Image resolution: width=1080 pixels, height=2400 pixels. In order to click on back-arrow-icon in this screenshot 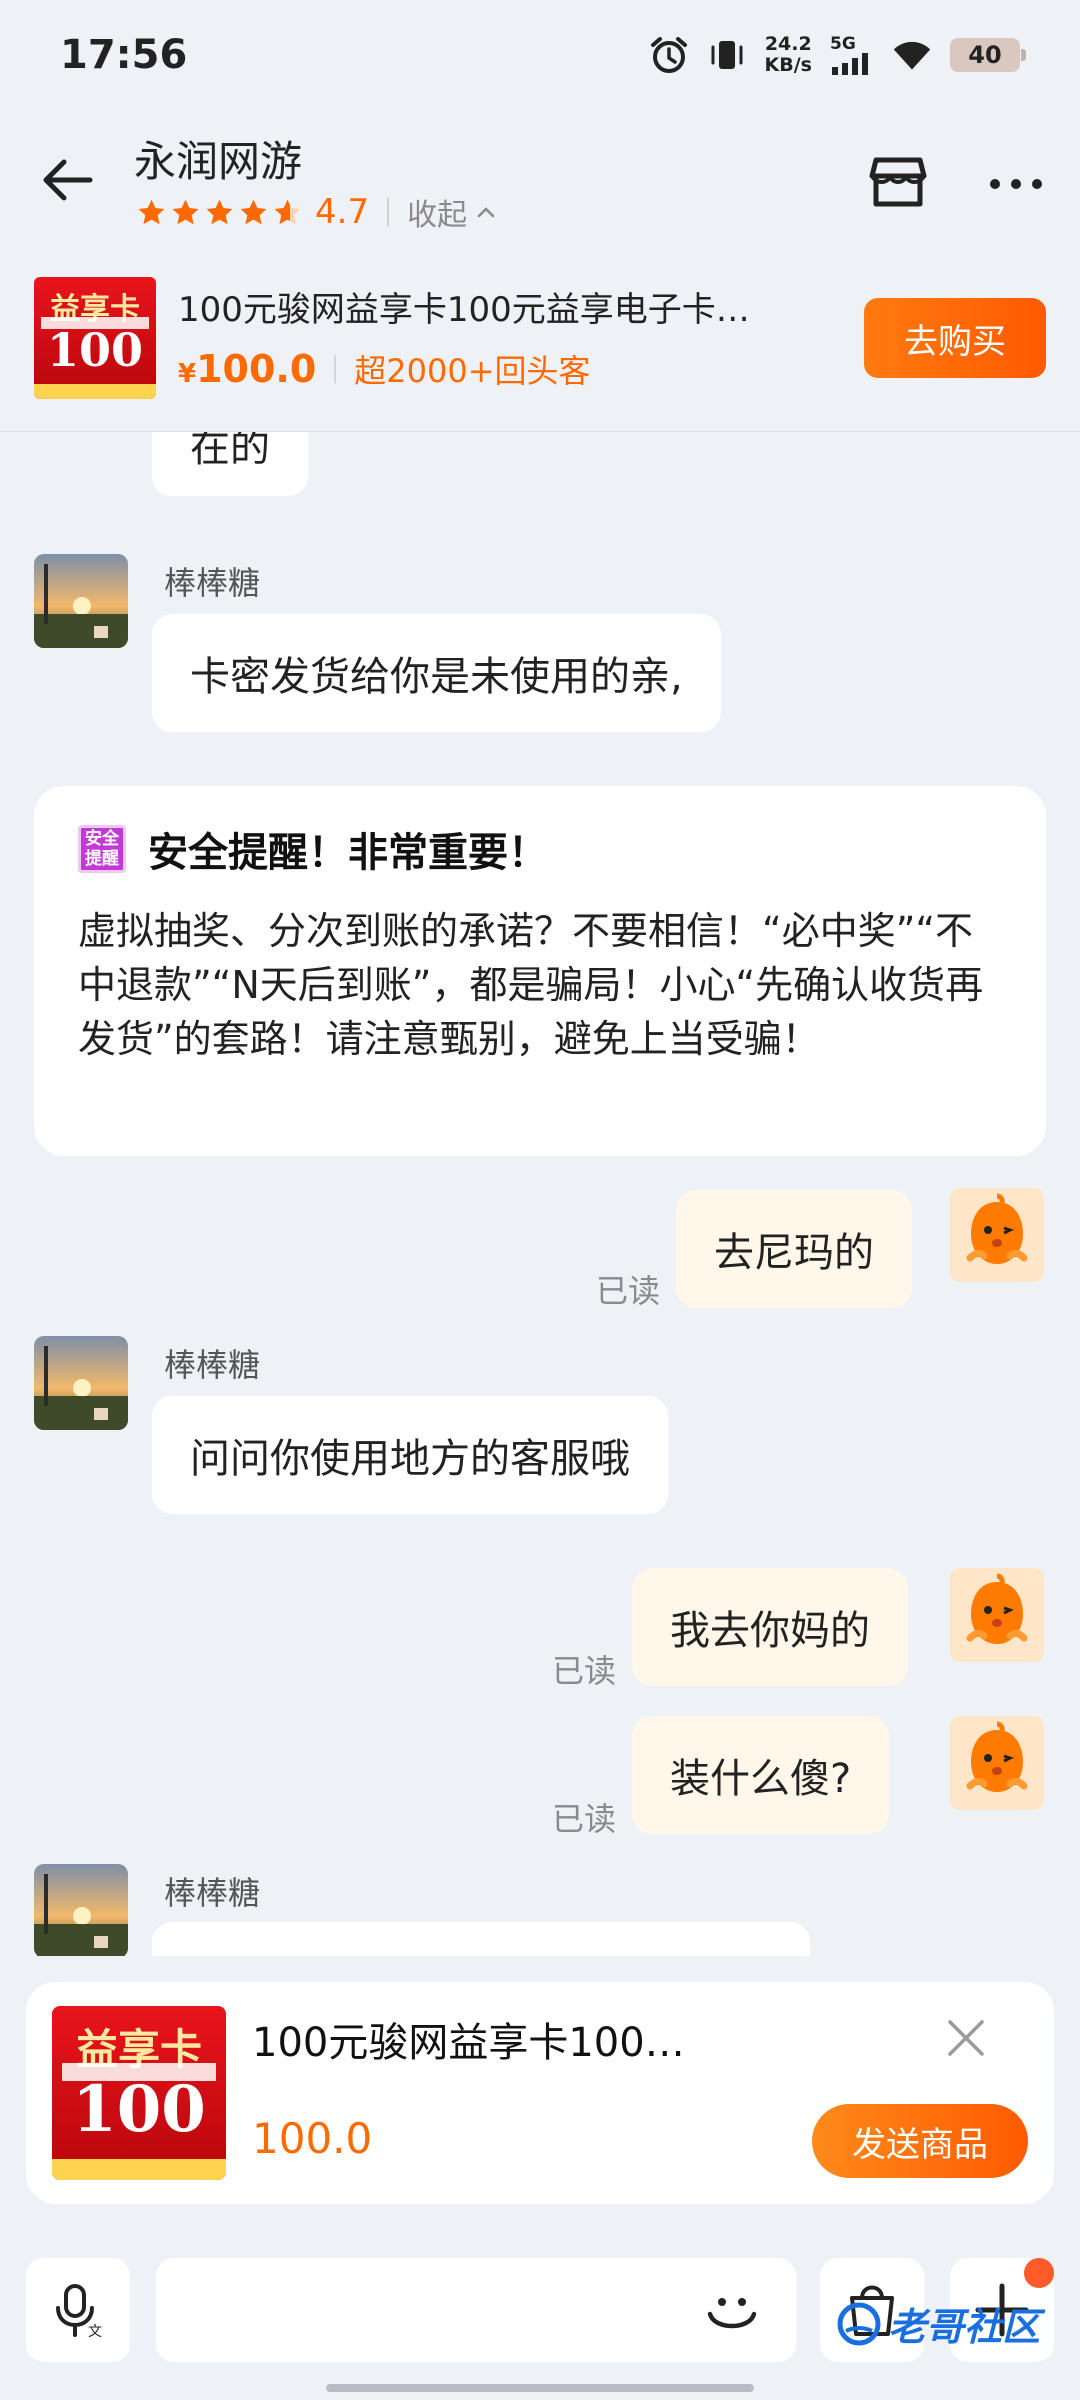, I will do `click(68, 180)`.